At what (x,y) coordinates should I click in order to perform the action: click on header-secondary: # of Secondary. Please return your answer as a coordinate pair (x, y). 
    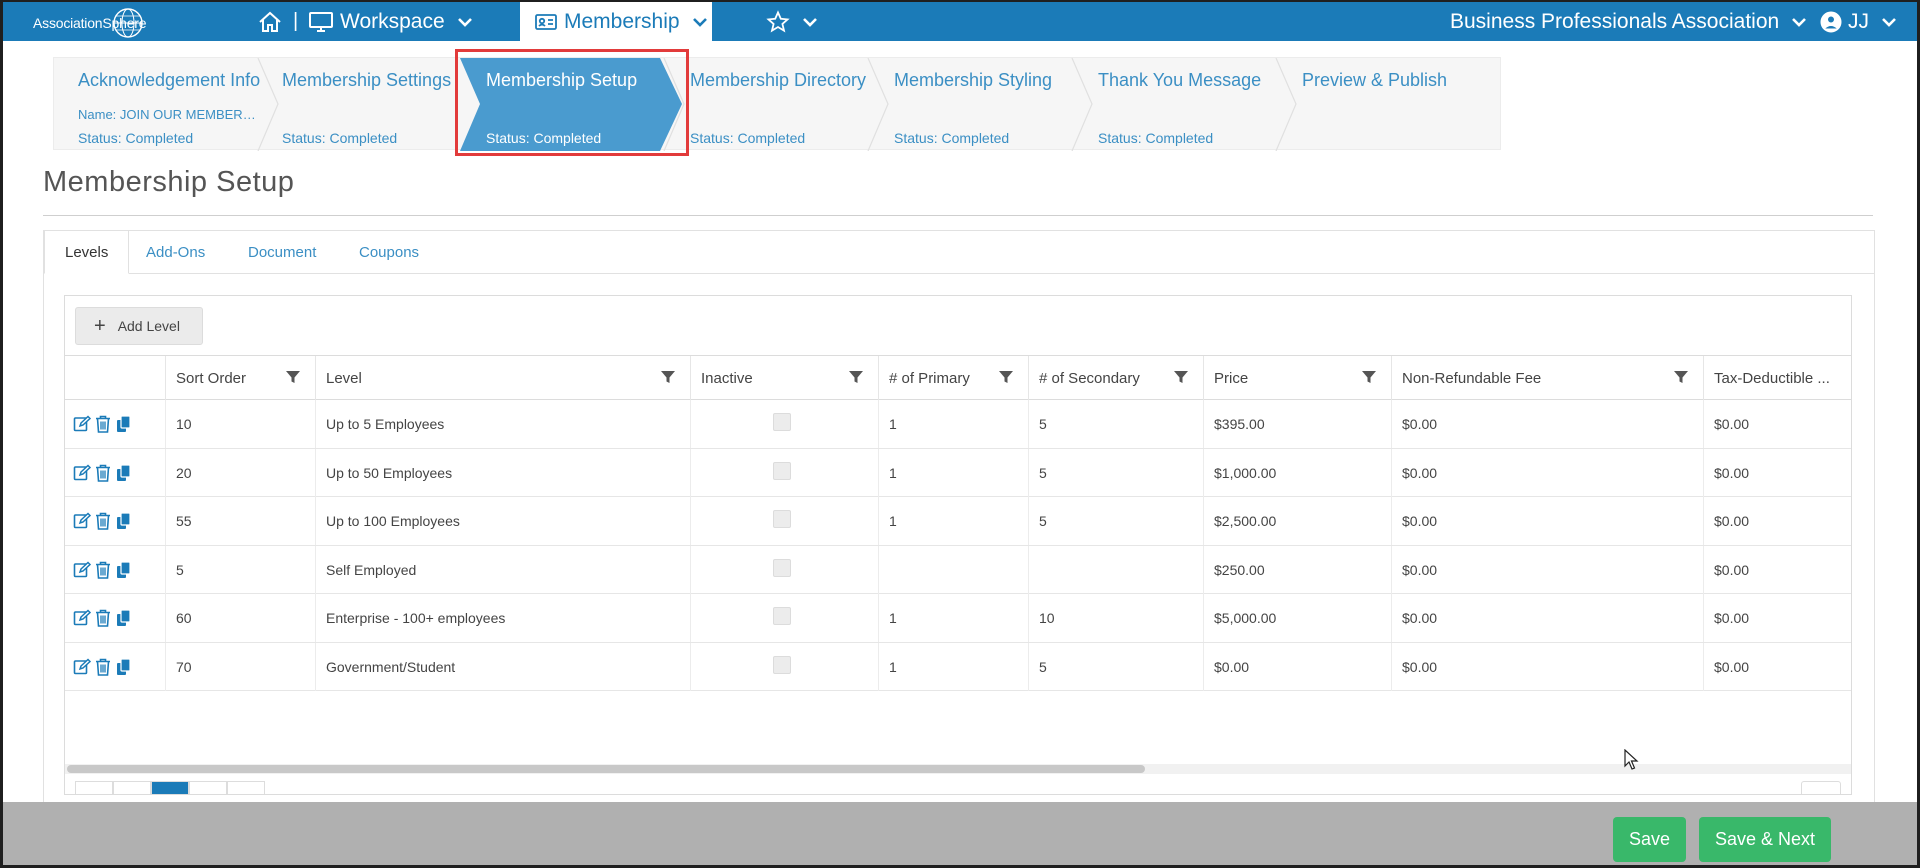
    Looking at the image, I should click on (1115, 378).